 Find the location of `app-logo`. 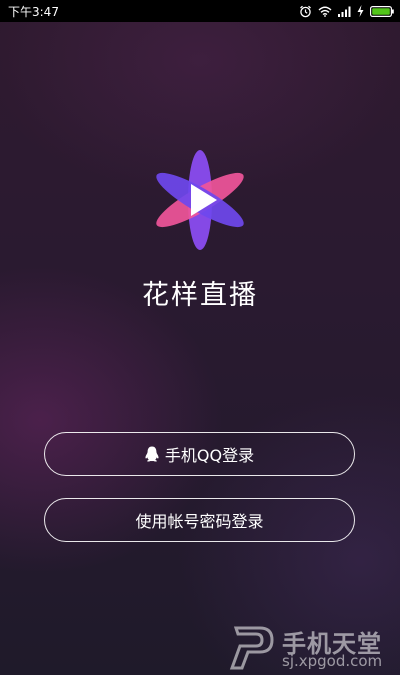

app-logo is located at coordinates (200, 200).